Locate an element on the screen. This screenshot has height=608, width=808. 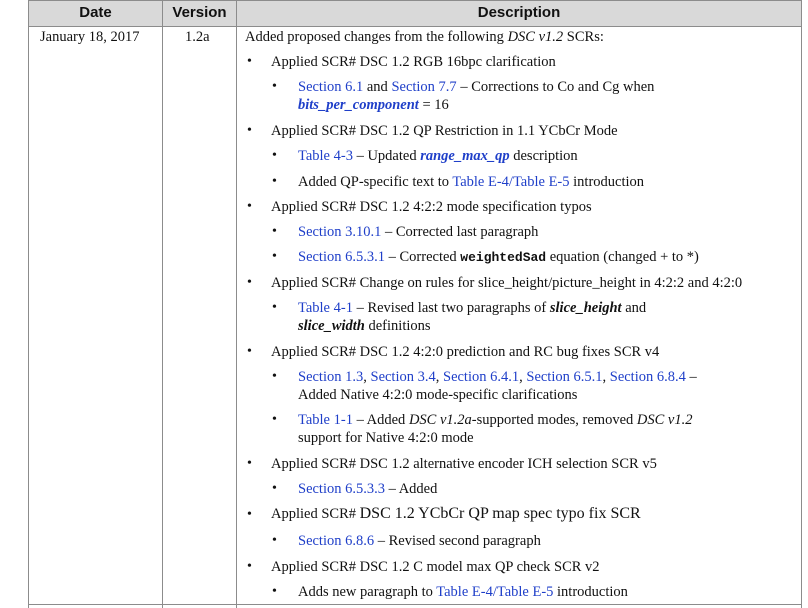
link-section-6-8-6: Section 6.8.6 is located at coordinates (336, 541).